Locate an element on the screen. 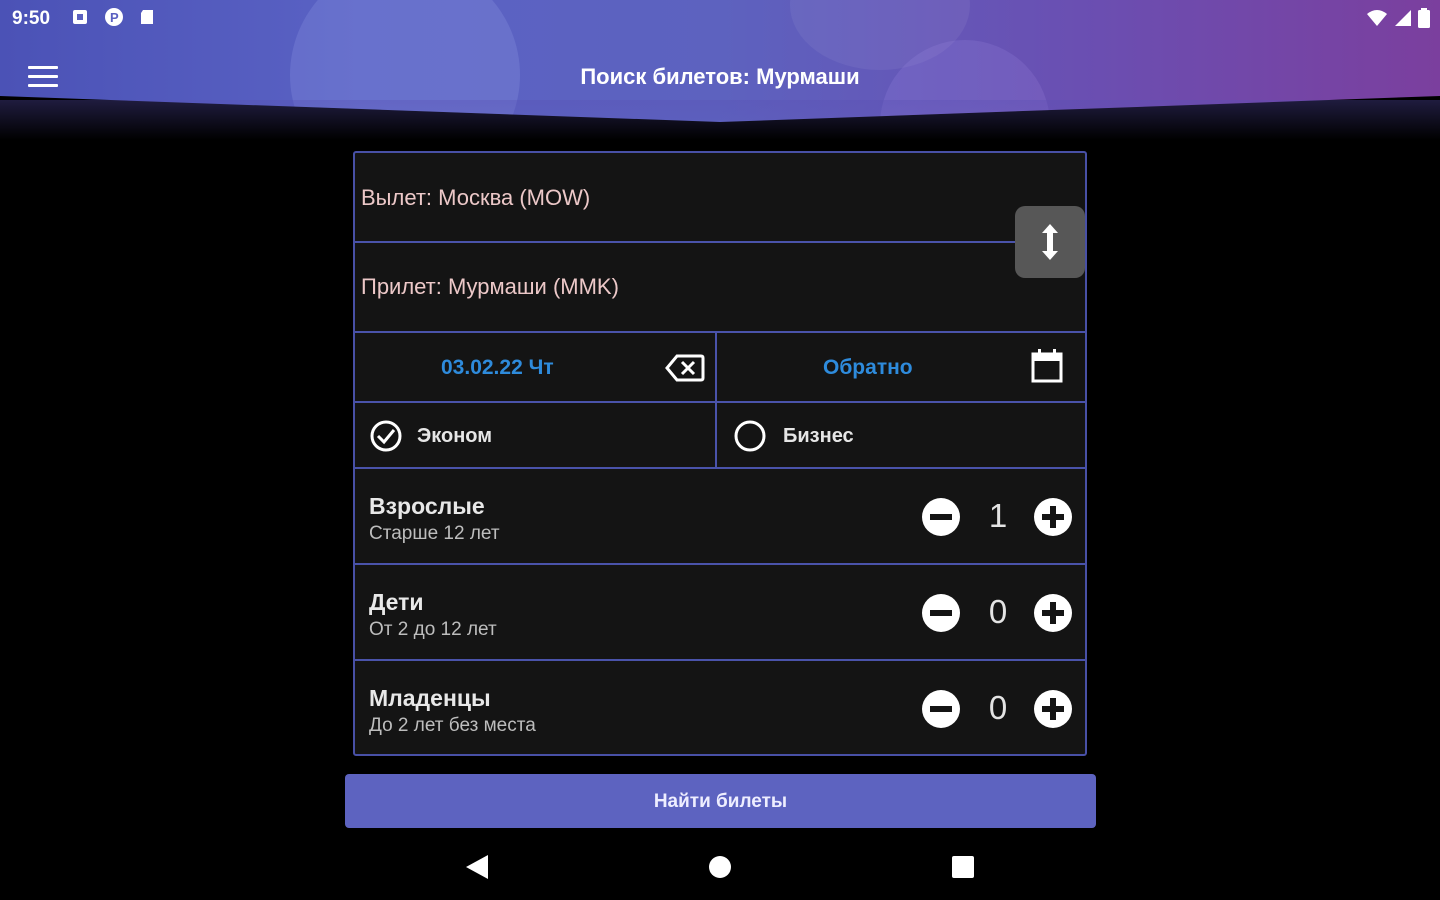 The image size is (1440, 900). search-tickets-button: Найти билеты is located at coordinates (720, 801).